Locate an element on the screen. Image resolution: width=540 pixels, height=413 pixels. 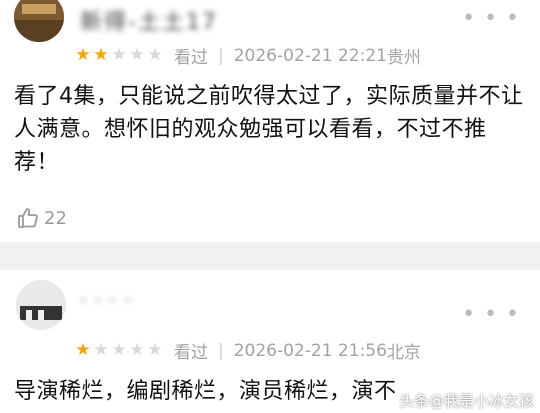
username: 新得-土土17 is located at coordinates (149, 20).